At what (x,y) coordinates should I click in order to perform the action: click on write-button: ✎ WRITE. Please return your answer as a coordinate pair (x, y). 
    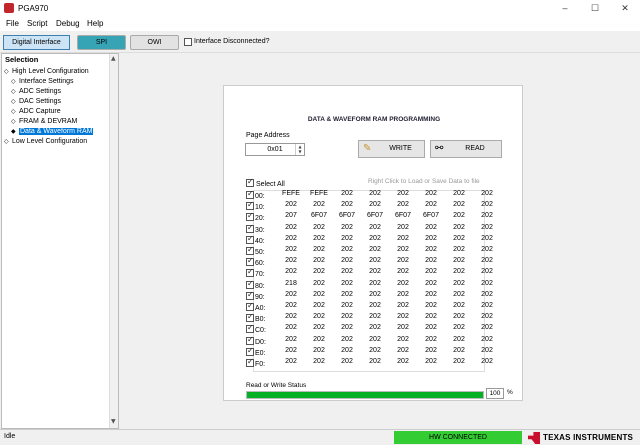
    Looking at the image, I should click on (391, 149).